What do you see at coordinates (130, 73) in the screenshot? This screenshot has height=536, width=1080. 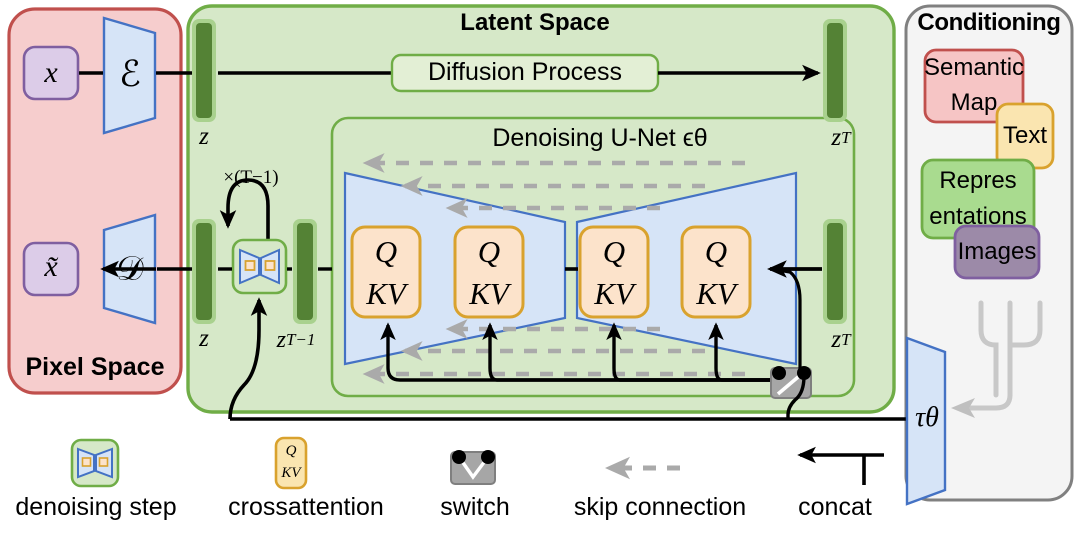 I see `encoder-label: ℰ` at bounding box center [130, 73].